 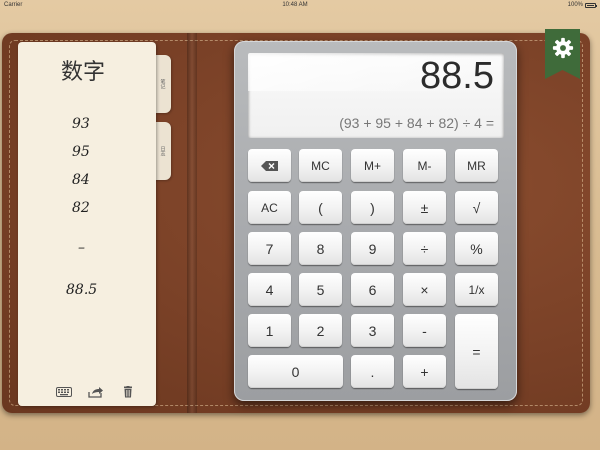 I want to click on digit-8-button: 8, so click(x=320, y=248).